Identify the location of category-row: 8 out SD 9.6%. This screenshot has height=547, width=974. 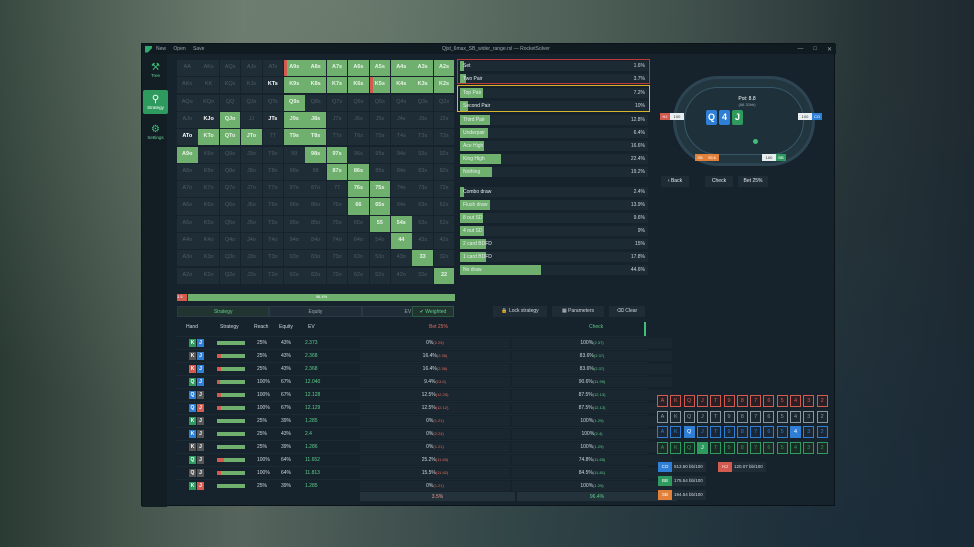
(554, 218).